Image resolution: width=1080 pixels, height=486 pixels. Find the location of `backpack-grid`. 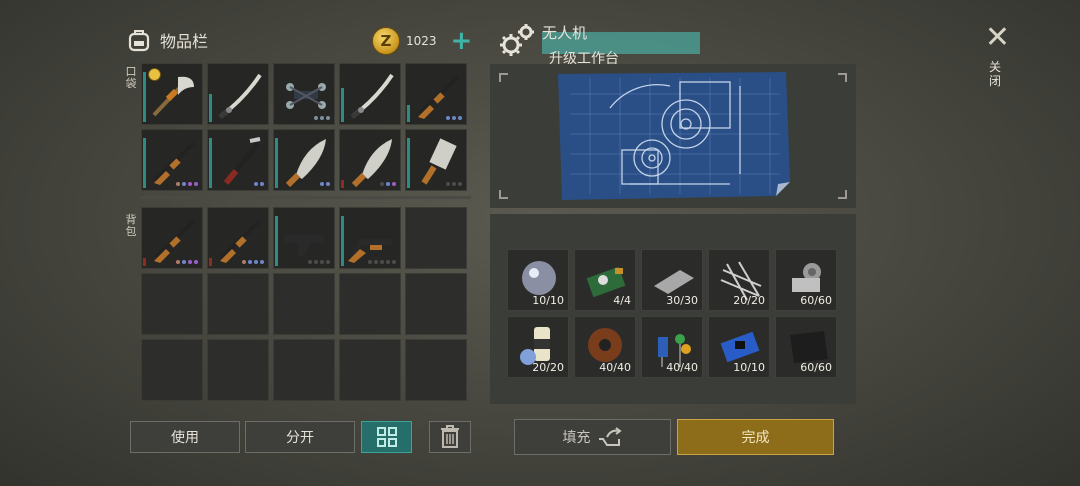

backpack-grid is located at coordinates (304, 304).